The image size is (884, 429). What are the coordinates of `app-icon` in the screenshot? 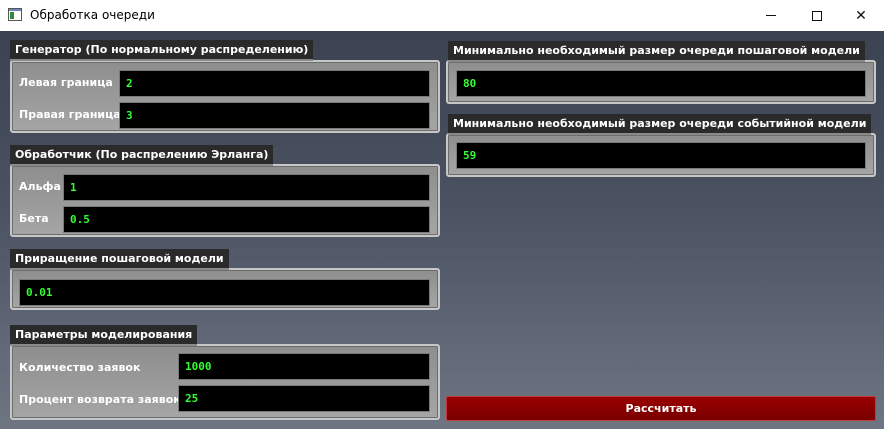 It's located at (15, 14).